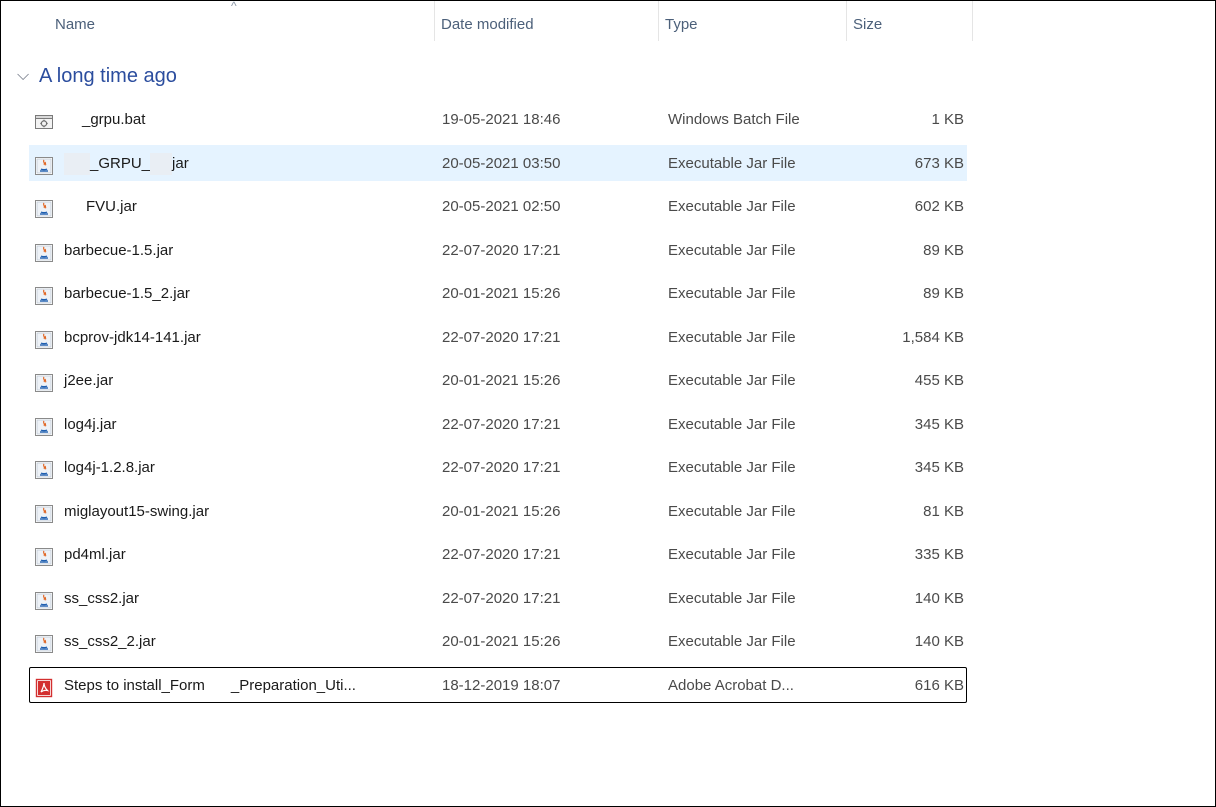 Image resolution: width=1216 pixels, height=807 pixels. I want to click on column-header-type: Type, so click(753, 21).